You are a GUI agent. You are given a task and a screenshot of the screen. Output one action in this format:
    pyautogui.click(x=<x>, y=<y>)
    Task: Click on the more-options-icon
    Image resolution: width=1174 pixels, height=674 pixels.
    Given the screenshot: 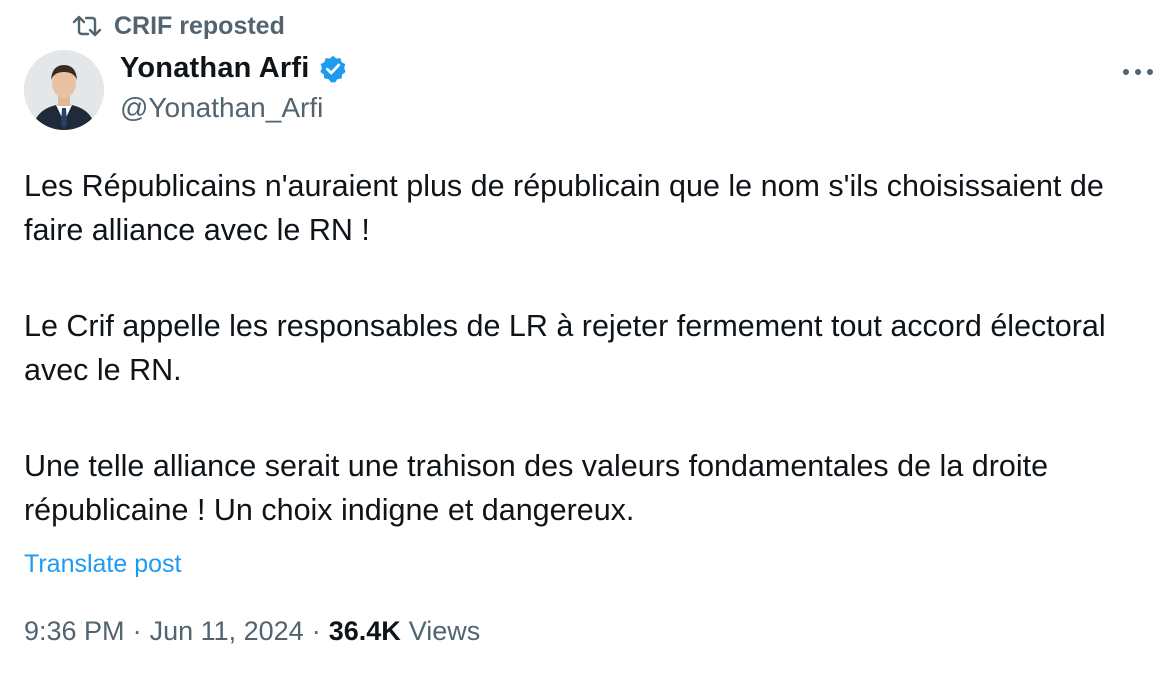 What is the action you would take?
    pyautogui.click(x=1138, y=72)
    